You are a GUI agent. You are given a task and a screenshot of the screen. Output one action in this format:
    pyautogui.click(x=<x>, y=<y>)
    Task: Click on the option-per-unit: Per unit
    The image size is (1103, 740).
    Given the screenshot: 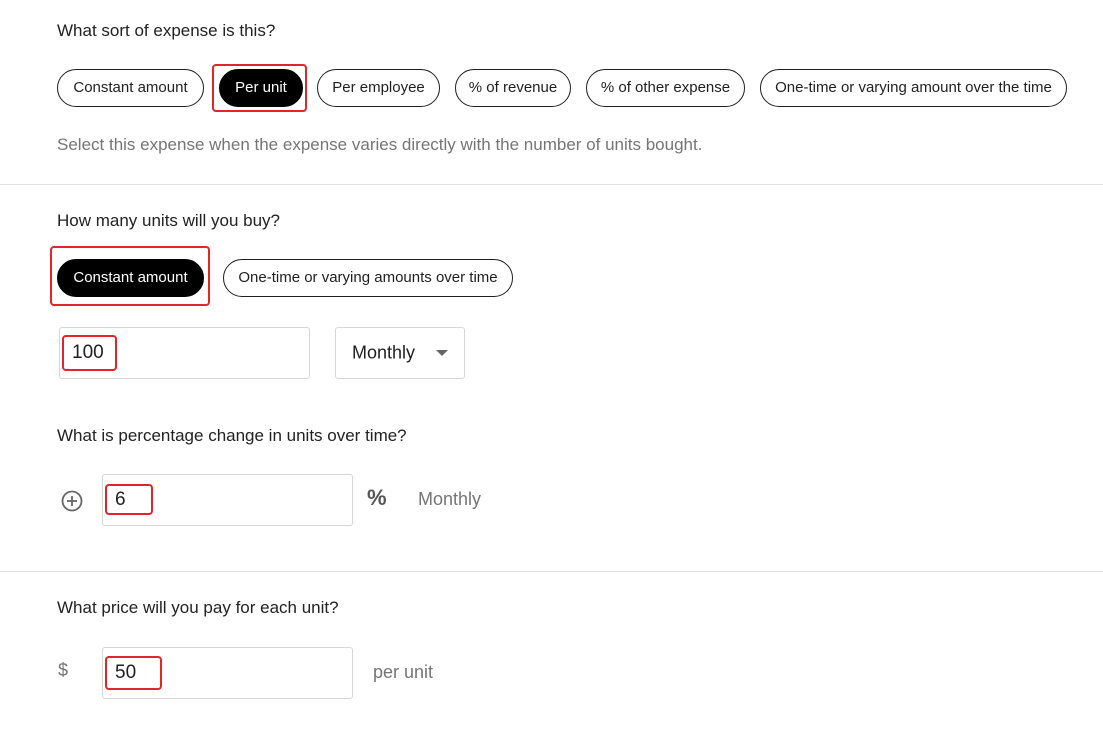 What is the action you would take?
    pyautogui.click(x=261, y=88)
    